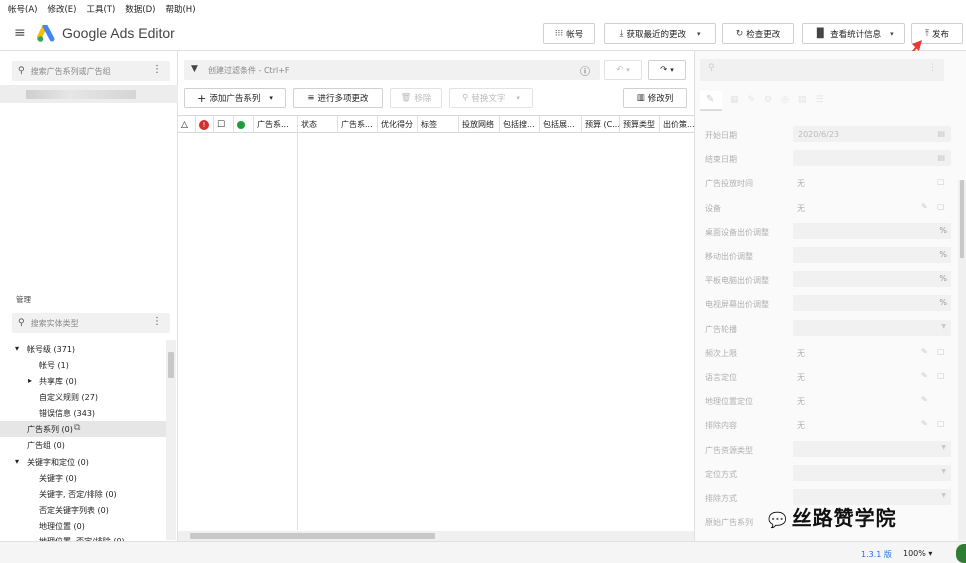  I want to click on account-button: ⁝⁝⁝ 帐号, so click(569, 33).